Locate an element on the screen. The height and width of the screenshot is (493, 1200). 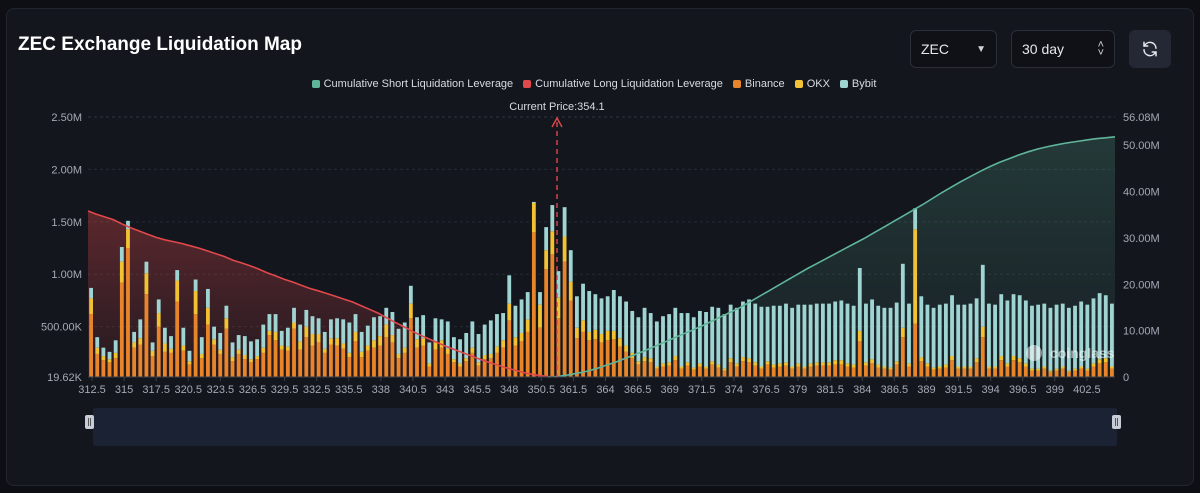
x-tick-label: 381.5 is located at coordinates (830, 390).